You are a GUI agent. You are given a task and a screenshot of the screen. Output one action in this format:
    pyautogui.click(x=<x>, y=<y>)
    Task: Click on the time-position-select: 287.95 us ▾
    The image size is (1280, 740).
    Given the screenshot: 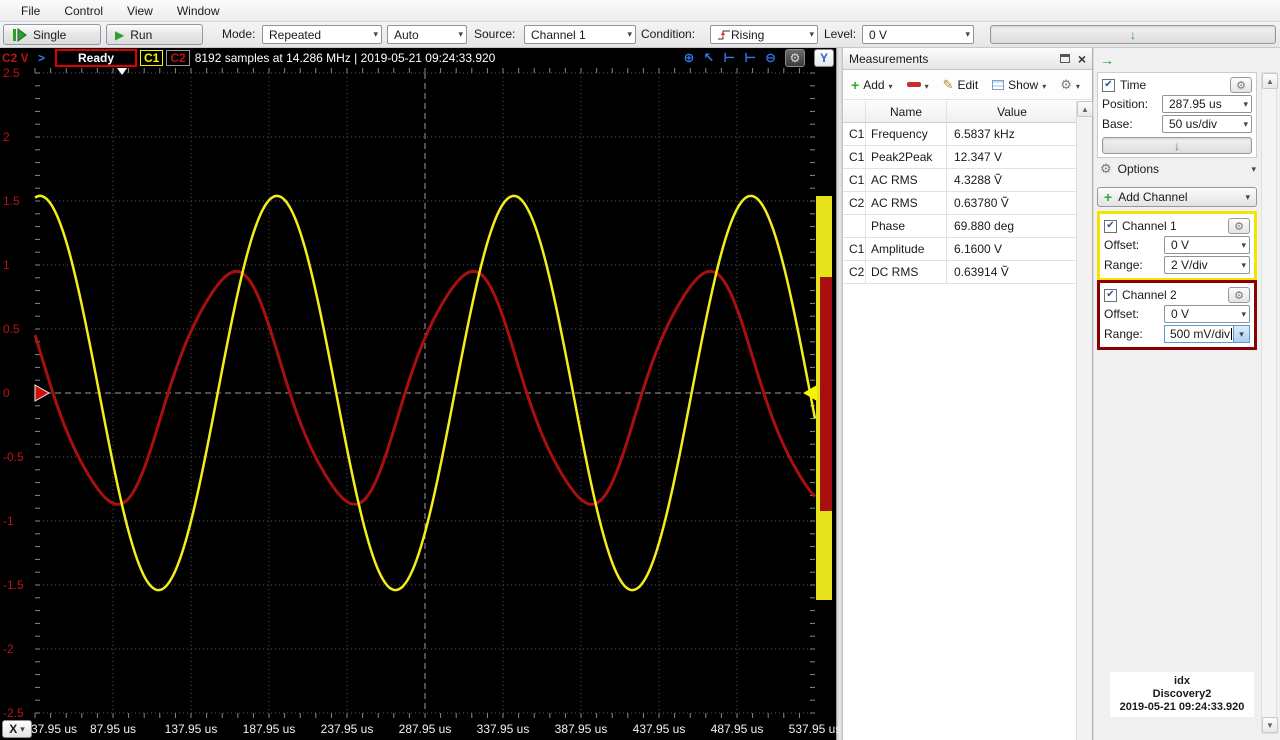 What is the action you would take?
    pyautogui.click(x=1207, y=104)
    